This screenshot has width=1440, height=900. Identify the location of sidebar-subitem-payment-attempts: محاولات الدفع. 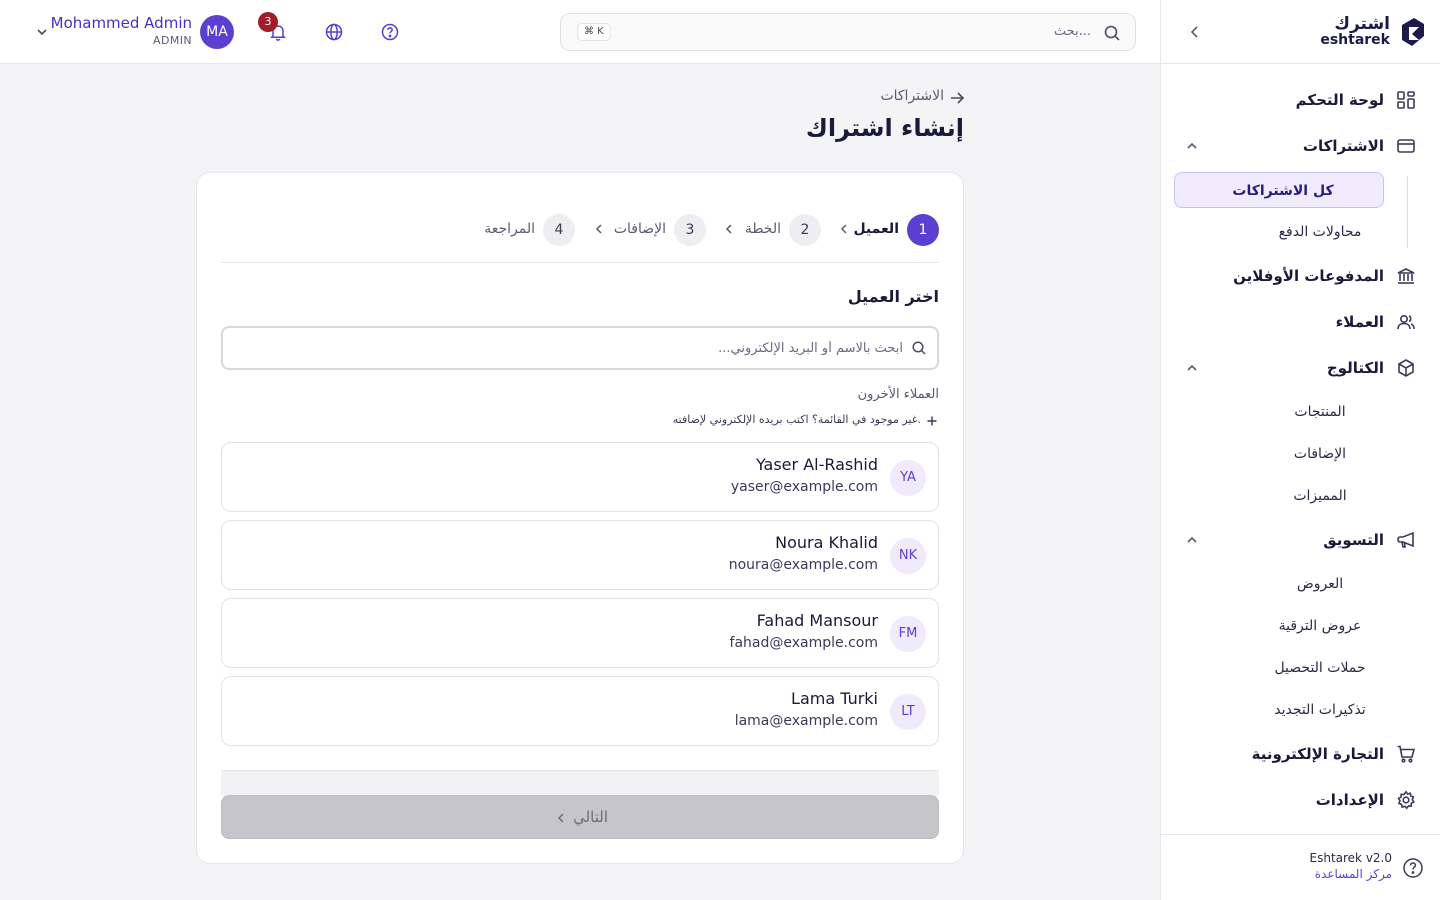
(1300, 232).